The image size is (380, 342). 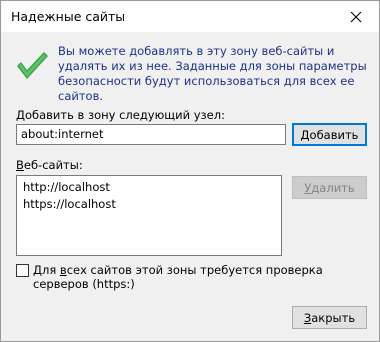 What do you see at coordinates (66, 187) in the screenshot?
I see `list-item: http://localhost` at bounding box center [66, 187].